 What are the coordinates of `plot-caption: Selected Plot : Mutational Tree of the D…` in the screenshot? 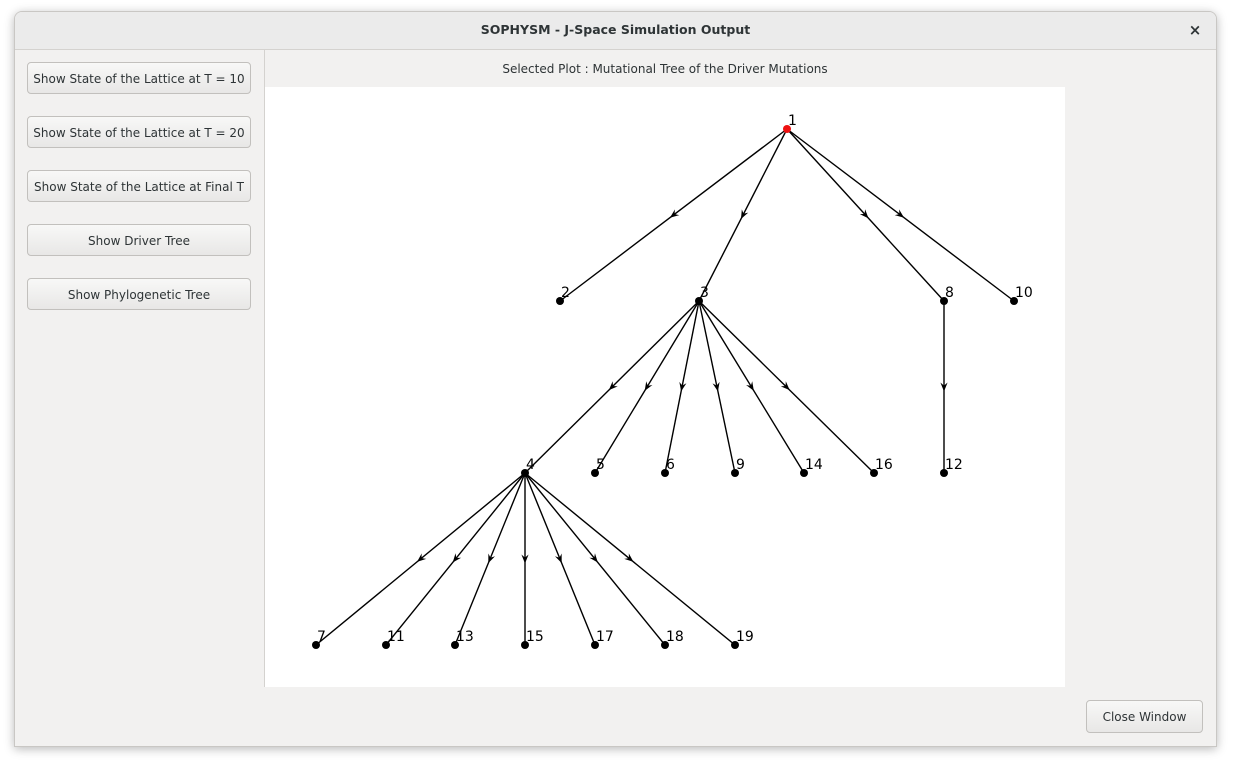 It's located at (665, 69).